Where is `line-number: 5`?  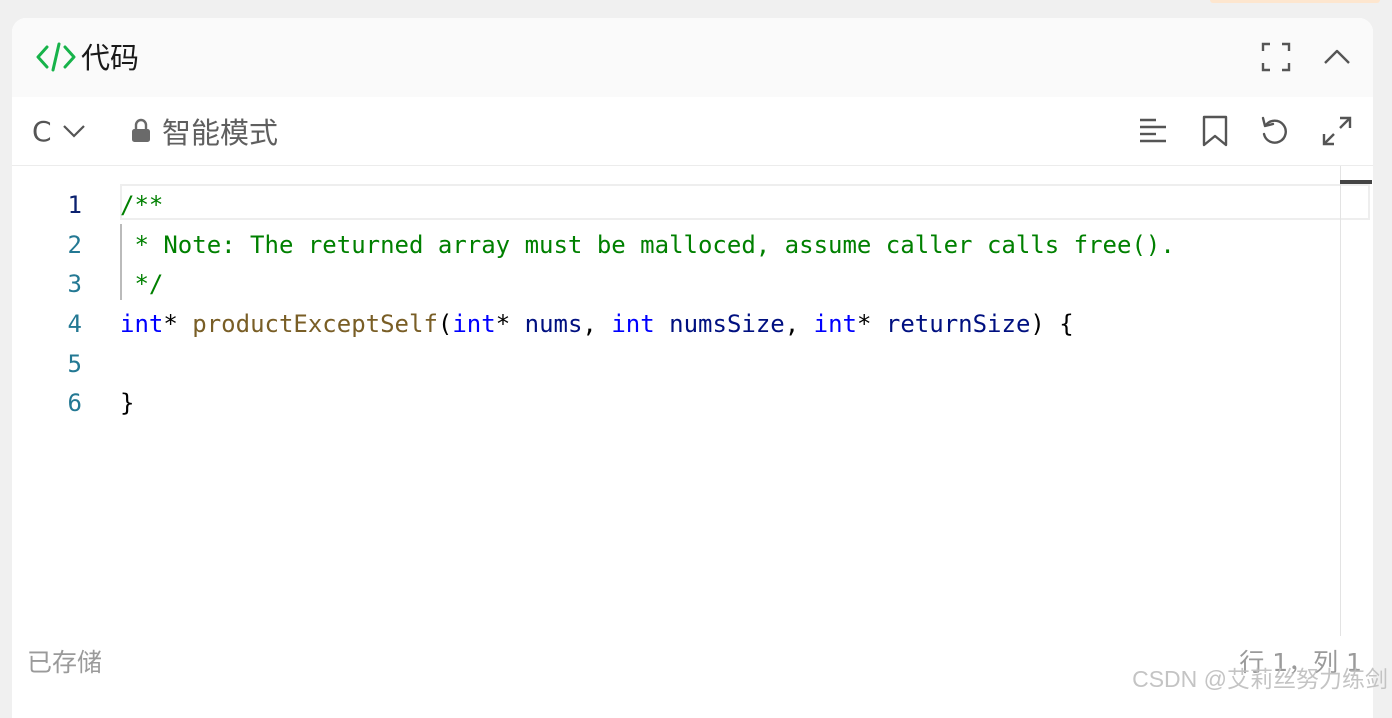 line-number: 5 is located at coordinates (74, 363).